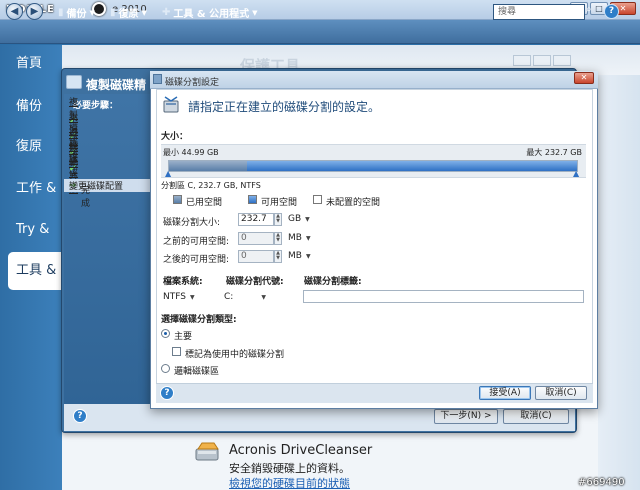  Describe the element at coordinates (192, 223) in the screenshot. I see `partition-size-label: 磁碟分割大小:` at that location.